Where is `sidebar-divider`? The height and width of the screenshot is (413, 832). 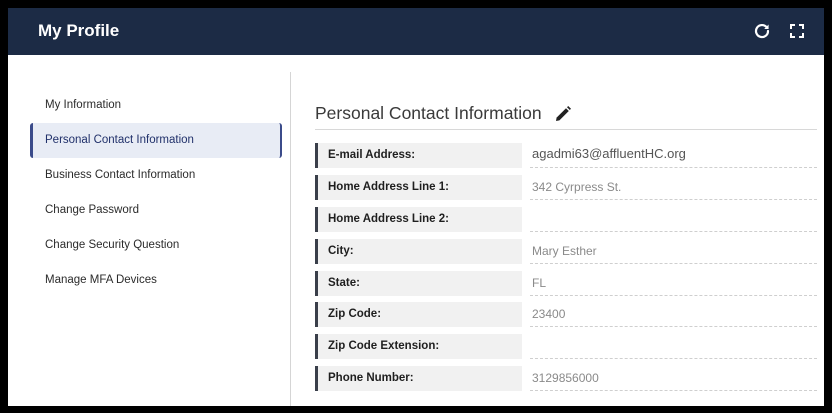
sidebar-divider is located at coordinates (290, 239).